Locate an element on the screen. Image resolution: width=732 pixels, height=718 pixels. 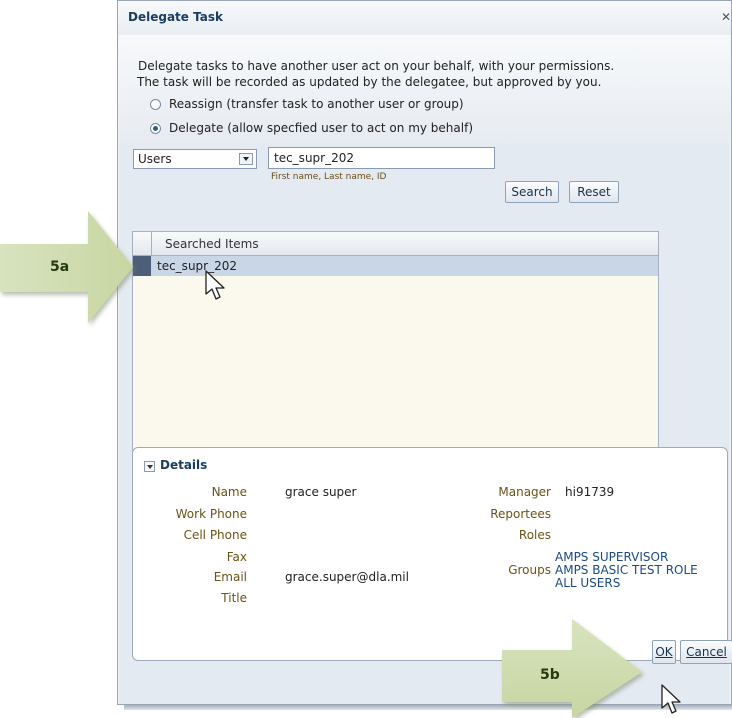
work-phone-label: Work Phone is located at coordinates (211, 514).